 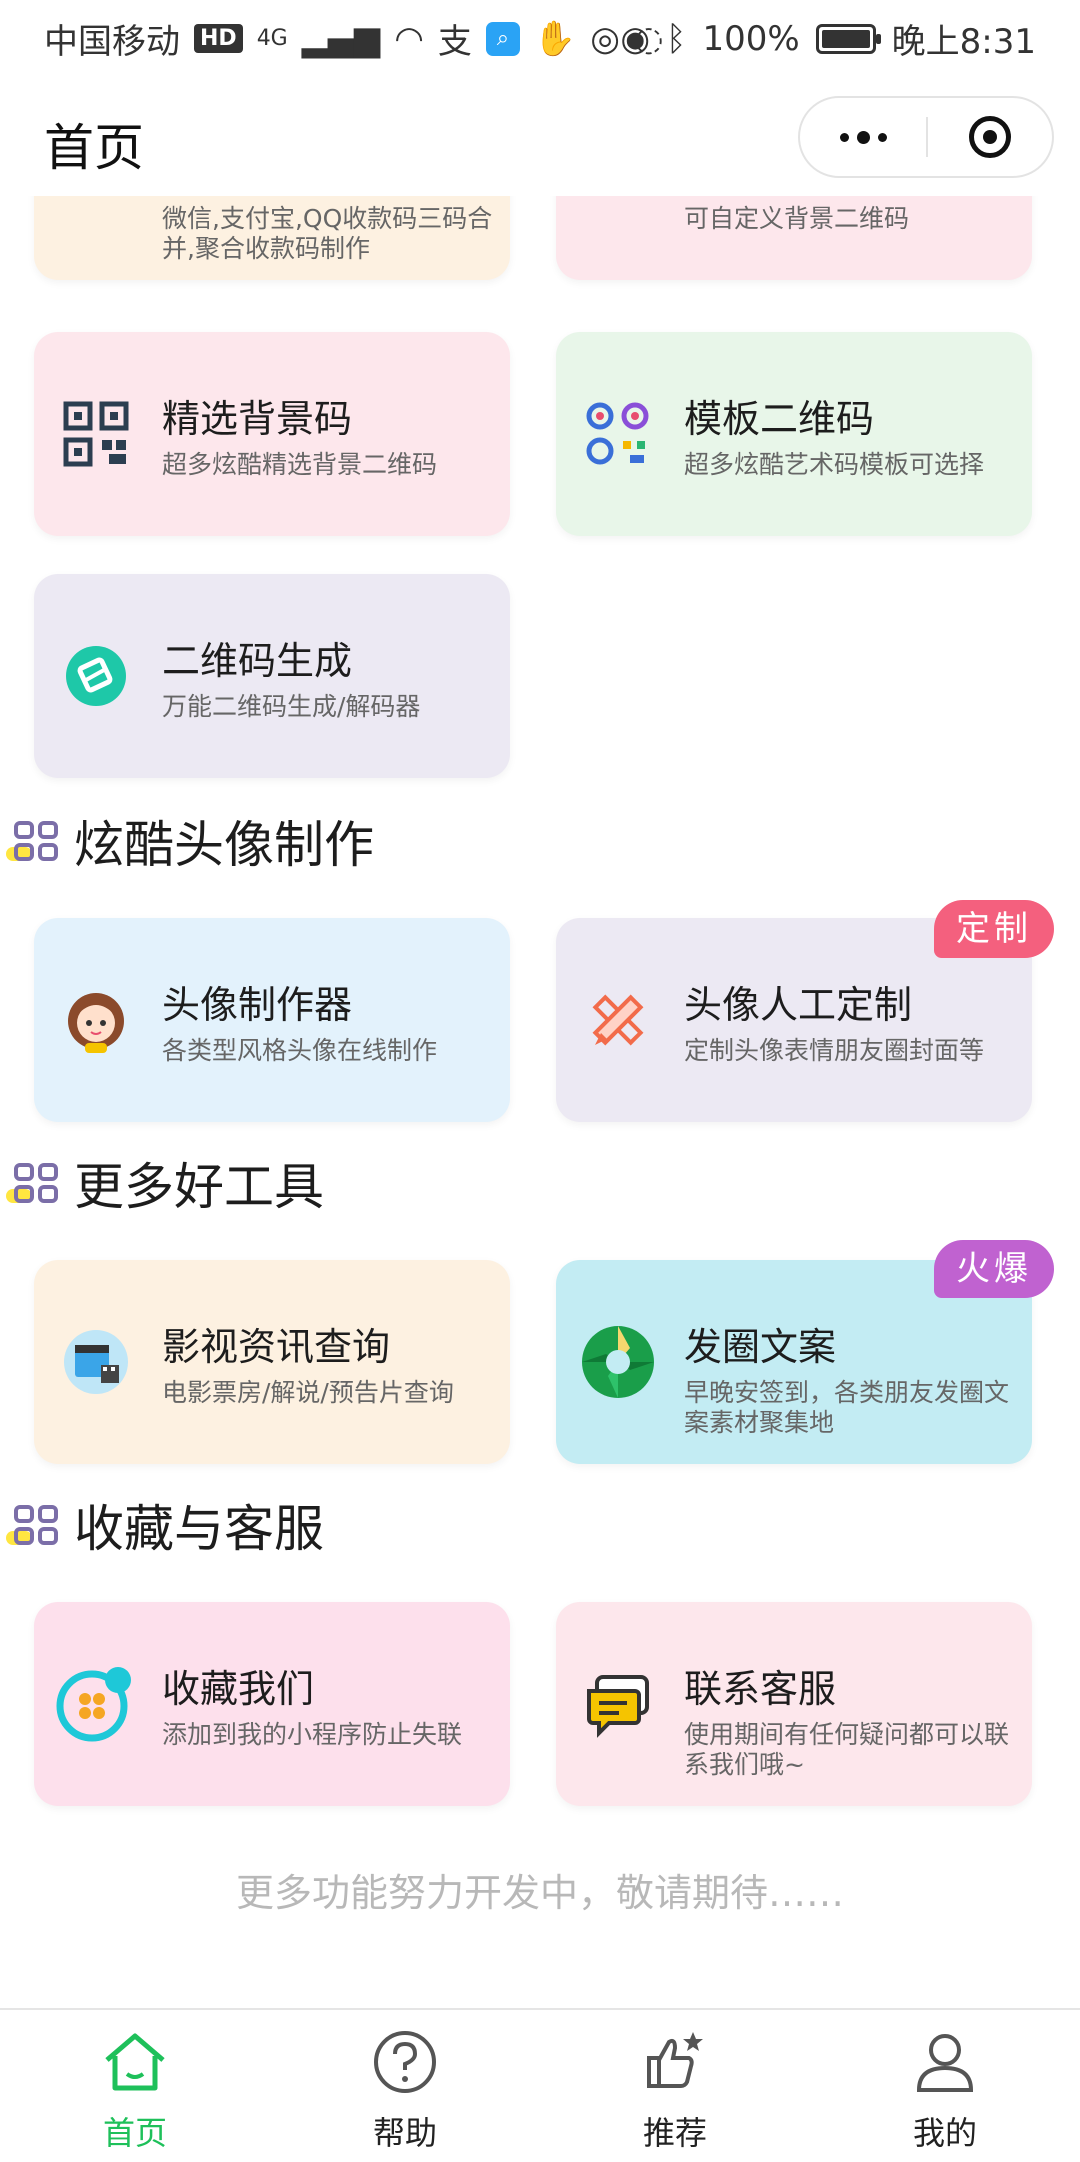 What do you see at coordinates (257, 419) in the screenshot?
I see `card-title: 精选背景码` at bounding box center [257, 419].